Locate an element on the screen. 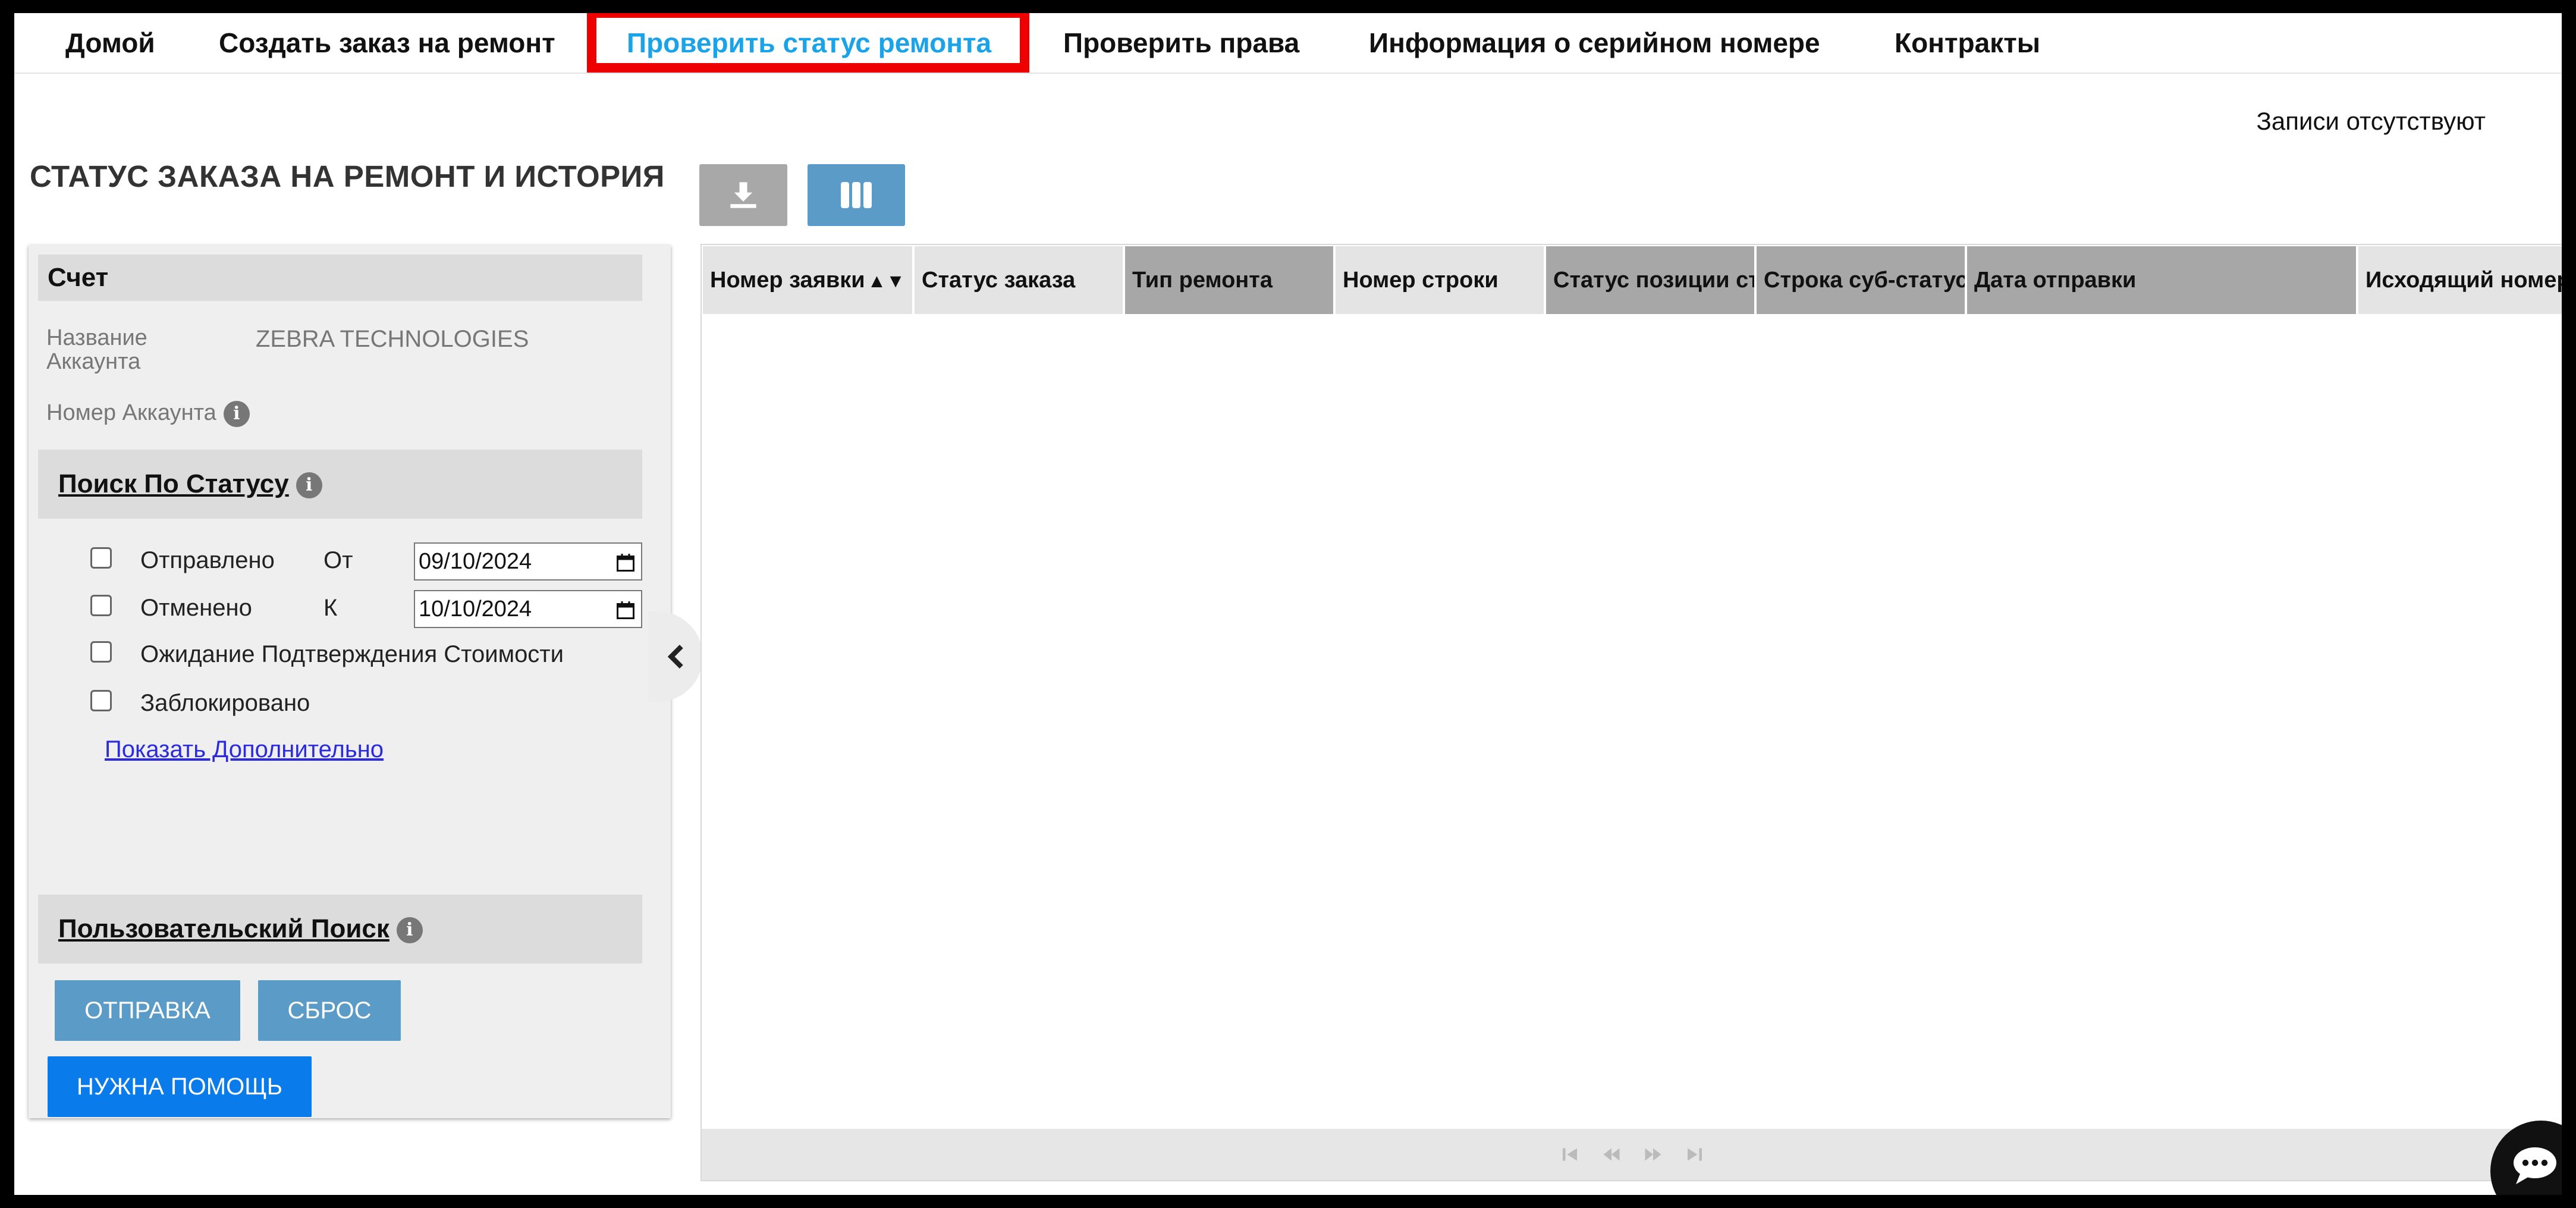 The height and width of the screenshot is (1208, 2576). account-name-label: Название Аккаунта is located at coordinates (96, 349).